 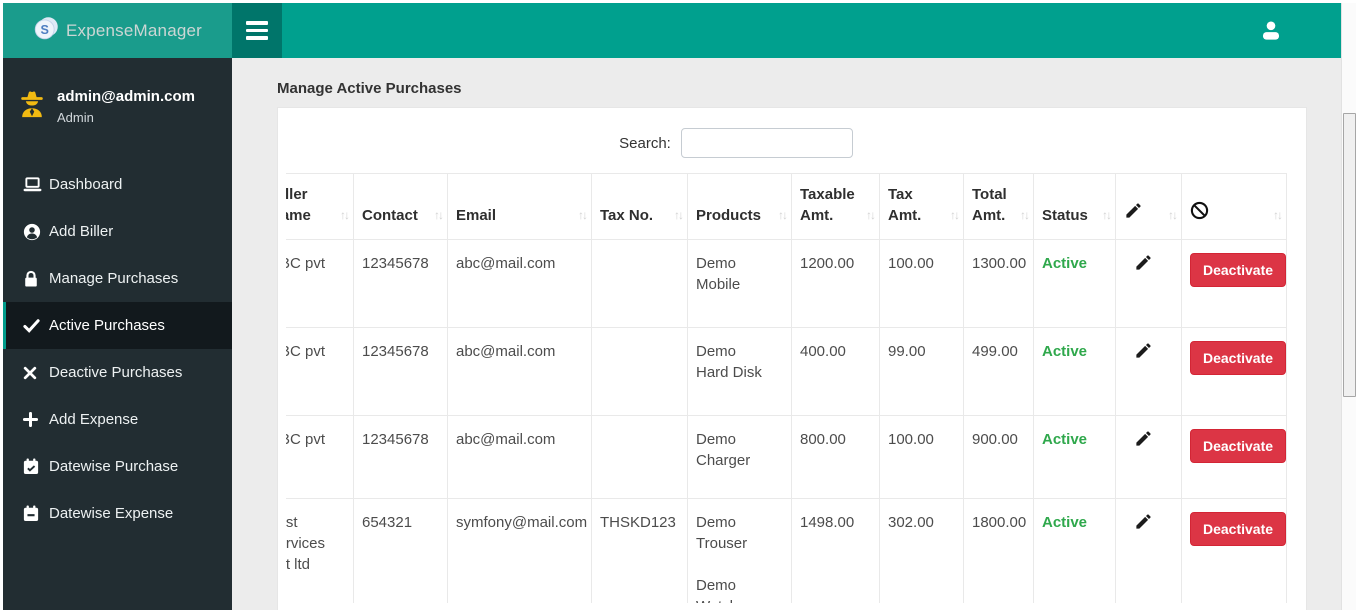 I want to click on sidebar-item-deactive-purchases: Deactive Purchases, so click(x=117, y=372).